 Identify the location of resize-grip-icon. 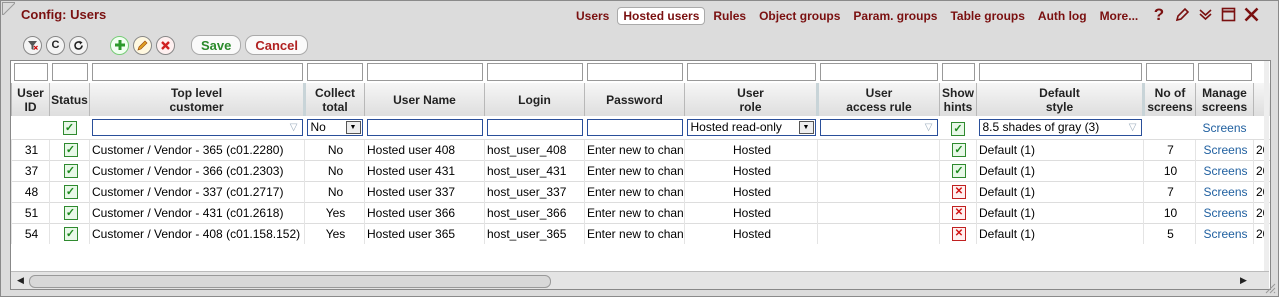
(1270, 288).